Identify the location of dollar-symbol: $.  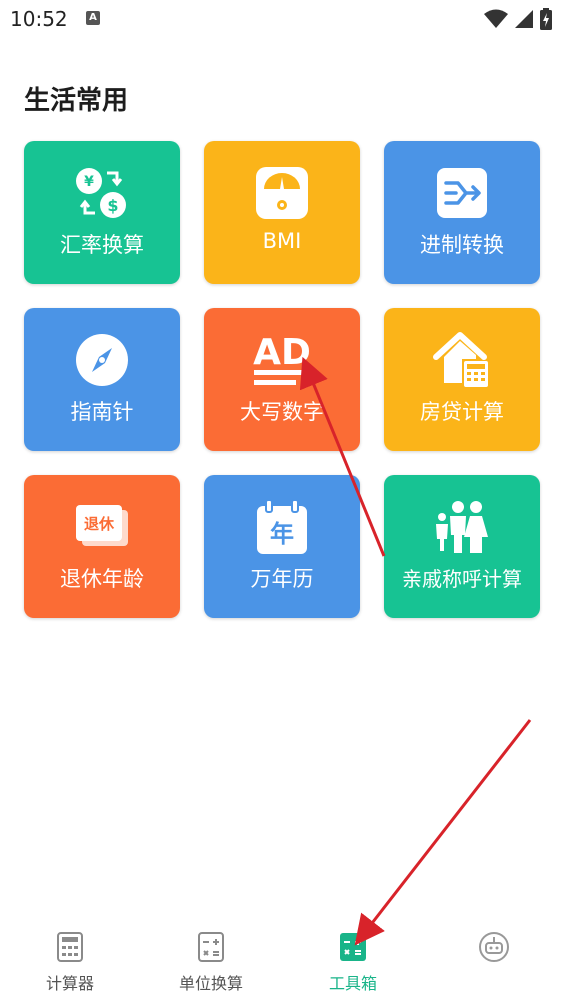
(112, 205).